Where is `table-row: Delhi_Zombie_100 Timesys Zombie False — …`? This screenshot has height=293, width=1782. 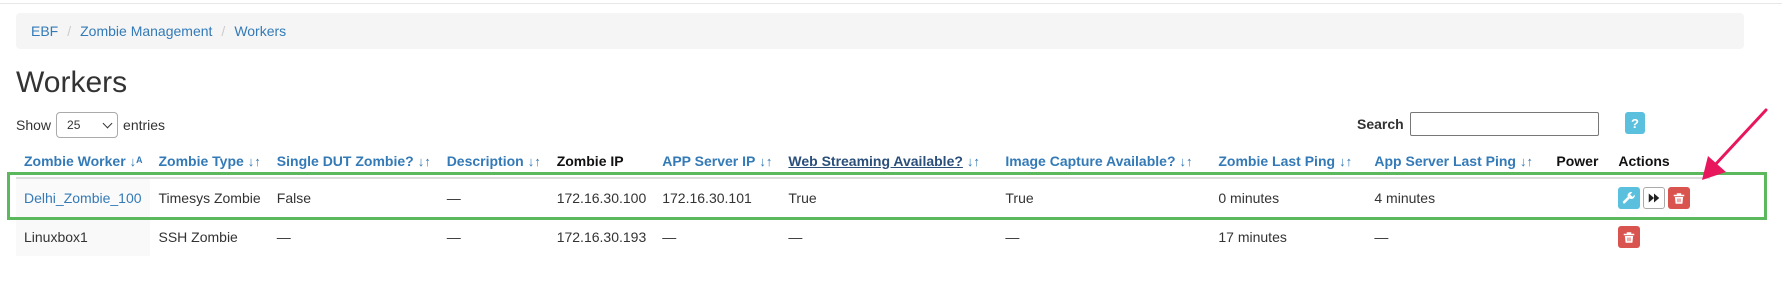 table-row: Delhi_Zombie_100 Timesys Zombie False — … is located at coordinates (863, 197).